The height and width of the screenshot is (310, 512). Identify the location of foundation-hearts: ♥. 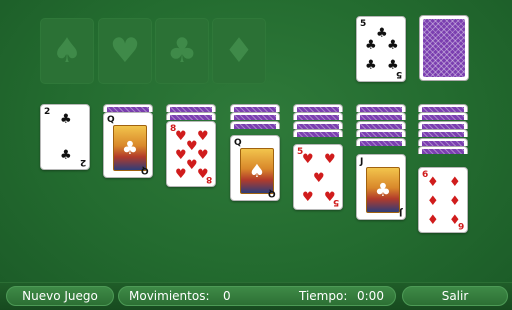
(125, 51).